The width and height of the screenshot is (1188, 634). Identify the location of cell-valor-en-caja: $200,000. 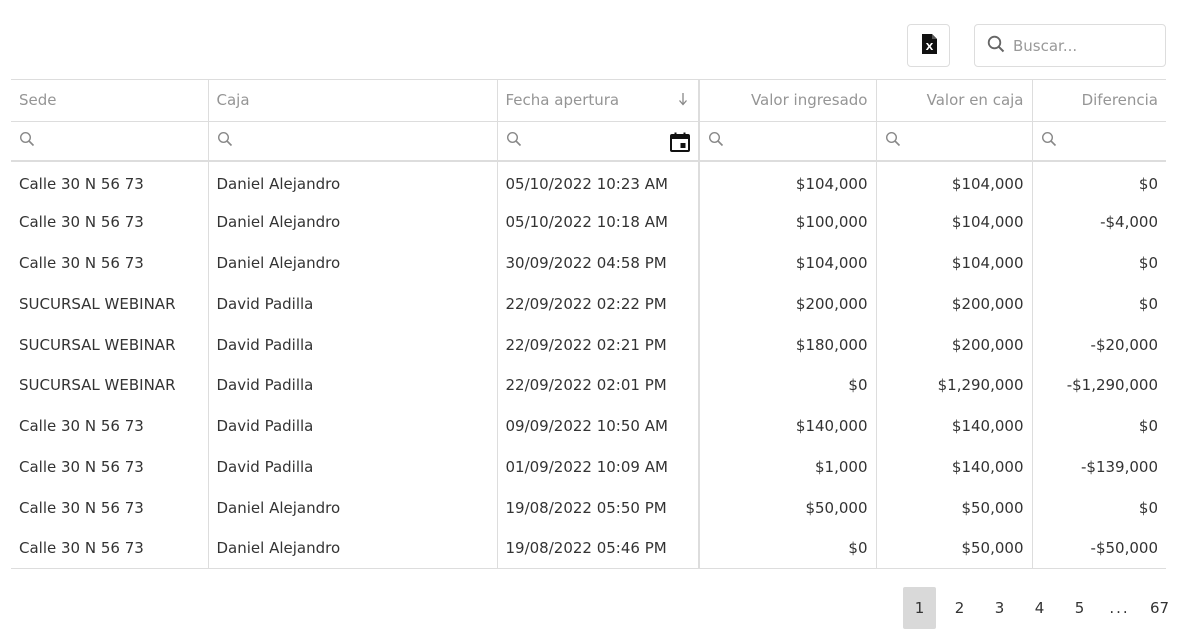
(953, 344).